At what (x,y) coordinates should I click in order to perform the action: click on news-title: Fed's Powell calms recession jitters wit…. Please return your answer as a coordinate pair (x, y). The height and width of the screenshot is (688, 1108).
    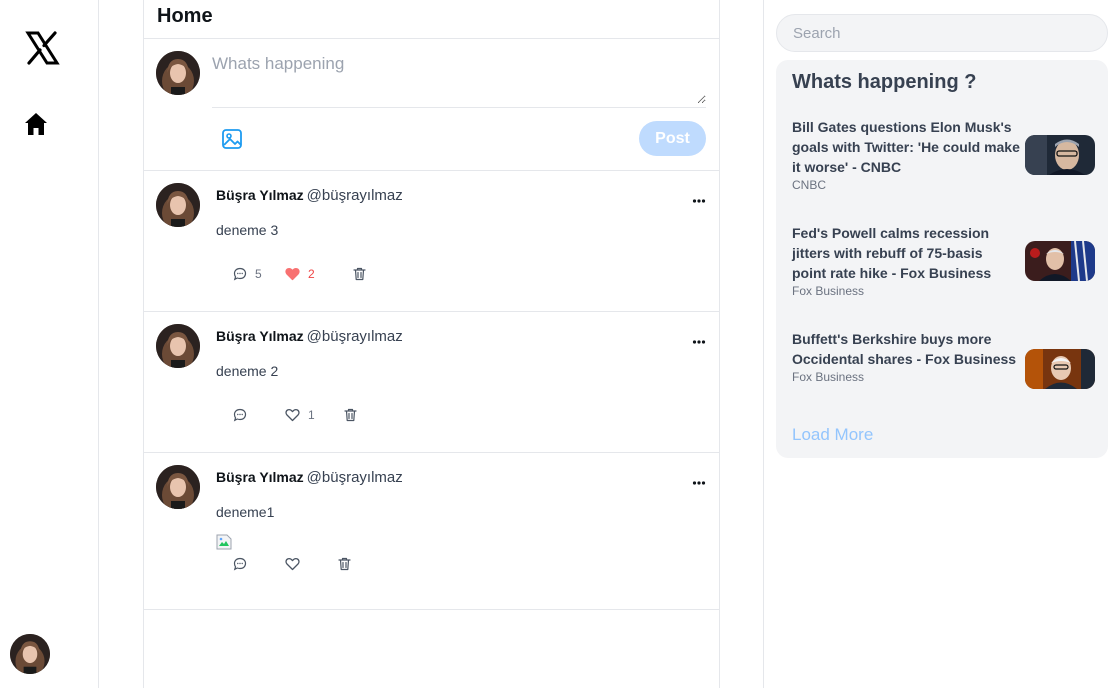
    Looking at the image, I should click on (906, 253).